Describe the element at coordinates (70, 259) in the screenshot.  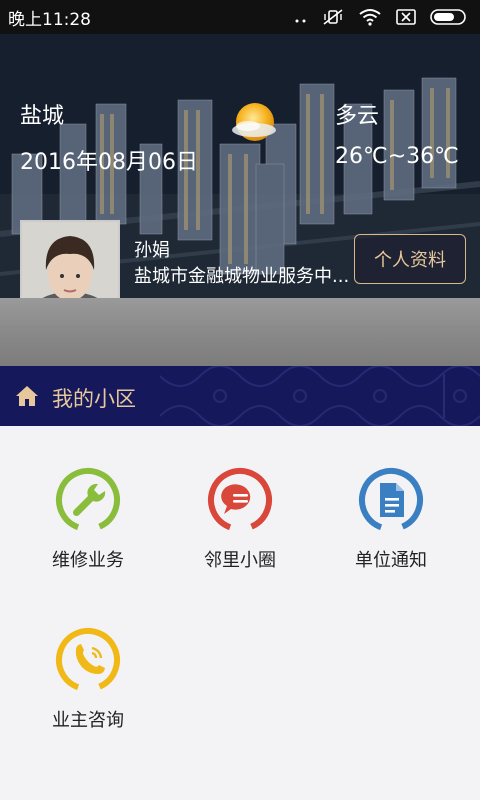
I see `avatar` at that location.